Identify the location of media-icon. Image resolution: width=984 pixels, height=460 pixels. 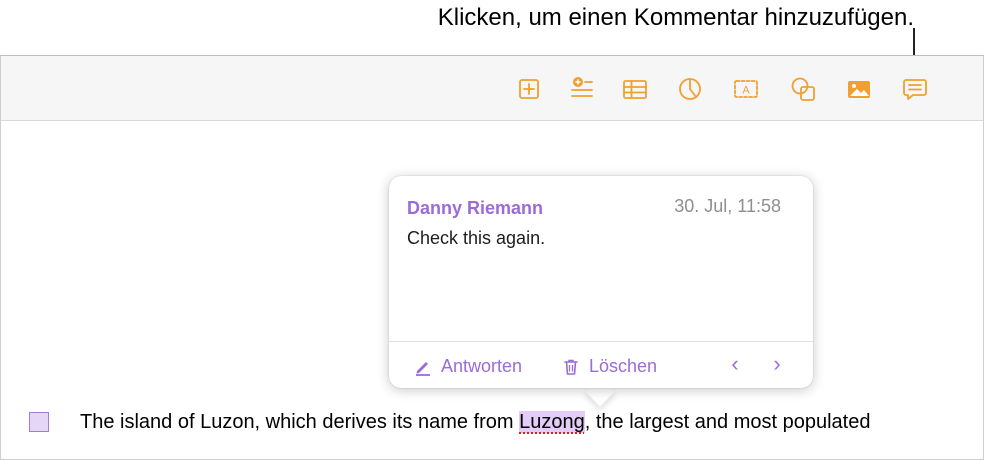
(859, 89).